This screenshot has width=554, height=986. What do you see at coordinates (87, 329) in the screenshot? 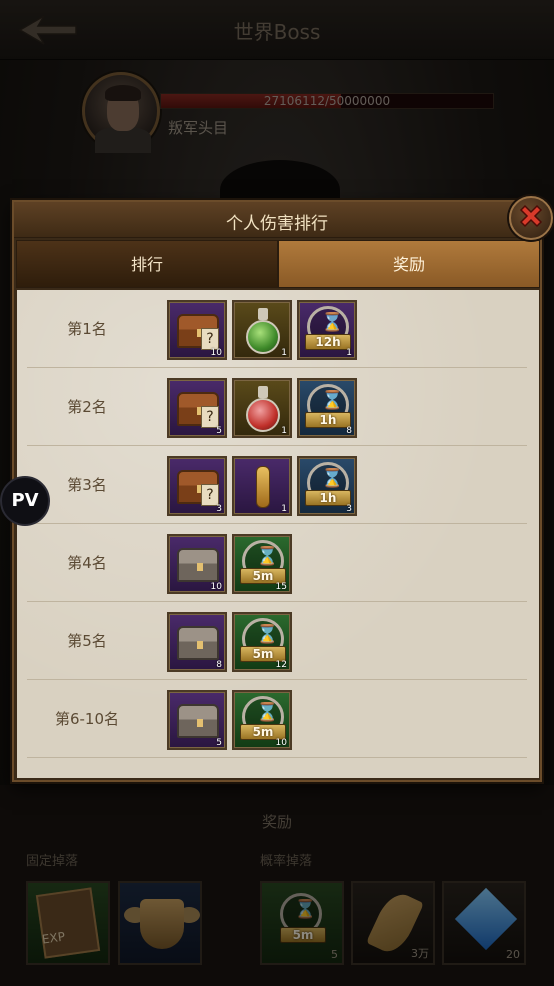
I see `rank-label: 第1名` at bounding box center [87, 329].